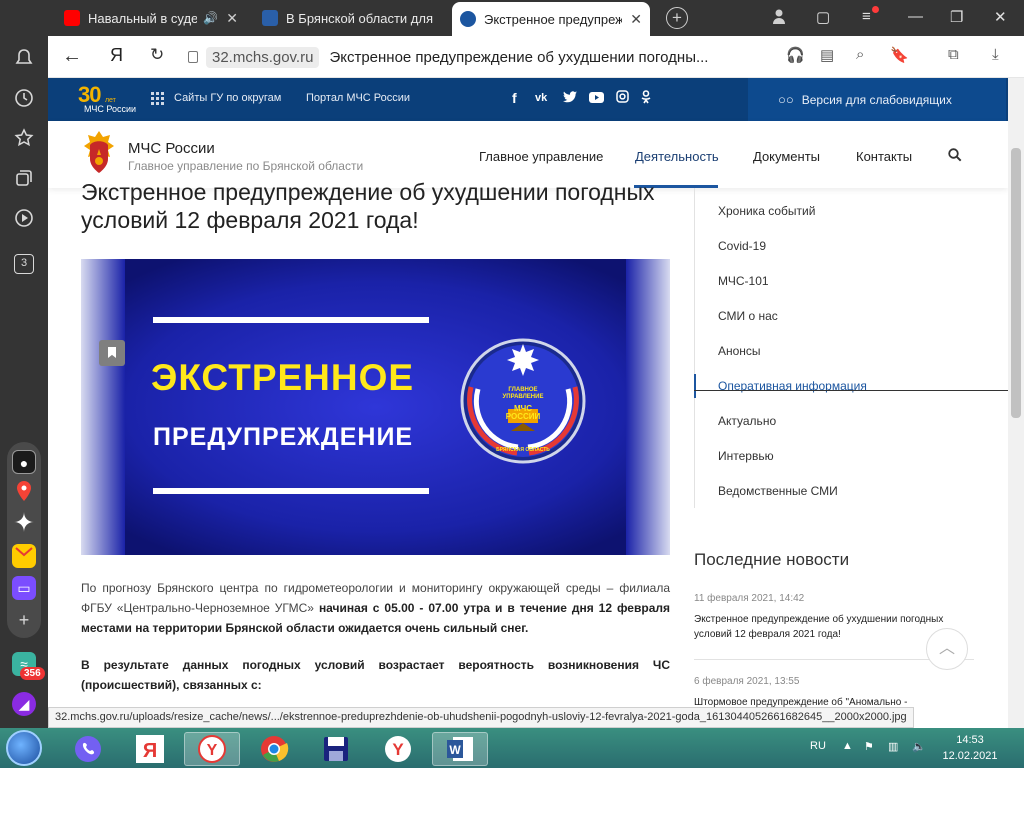 Image resolution: width=1024 pixels, height=829 pixels. Describe the element at coordinates (541, 156) in the screenshot. I see `menu-main-directorate: Главное управление` at that location.